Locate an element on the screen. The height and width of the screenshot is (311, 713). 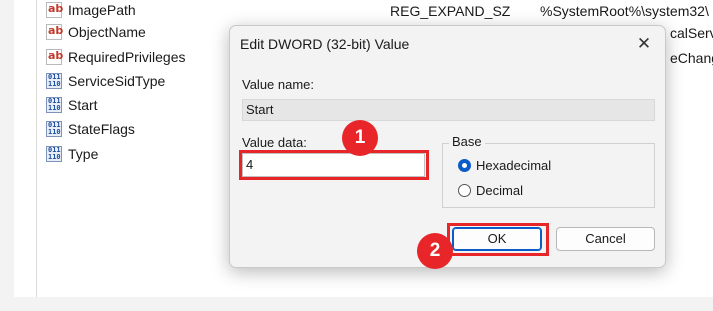
radio-decimal: Decimal is located at coordinates (490, 190).